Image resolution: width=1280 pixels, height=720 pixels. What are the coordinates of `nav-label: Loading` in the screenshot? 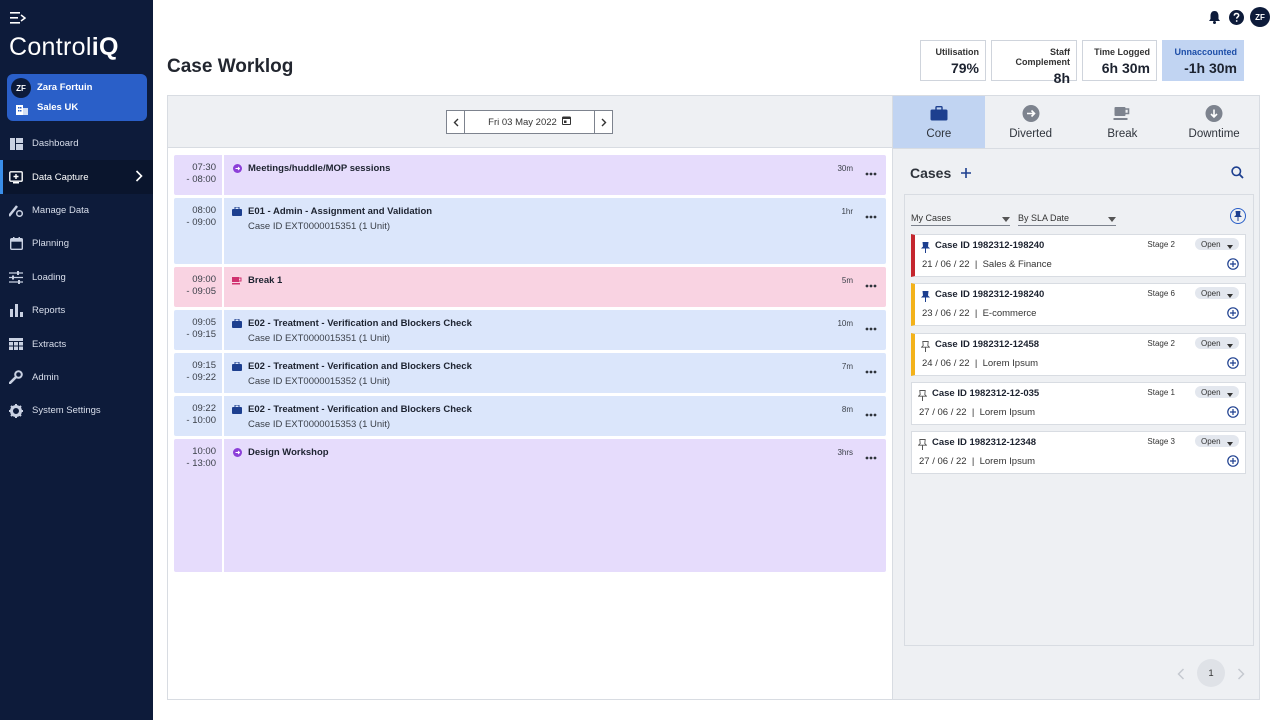 It's located at (49, 277).